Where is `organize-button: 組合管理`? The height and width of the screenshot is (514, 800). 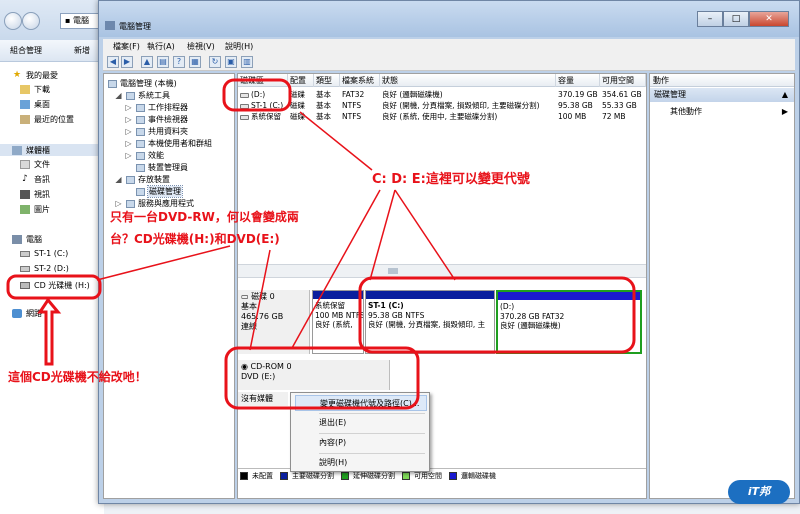 organize-button: 組合管理 is located at coordinates (26, 50).